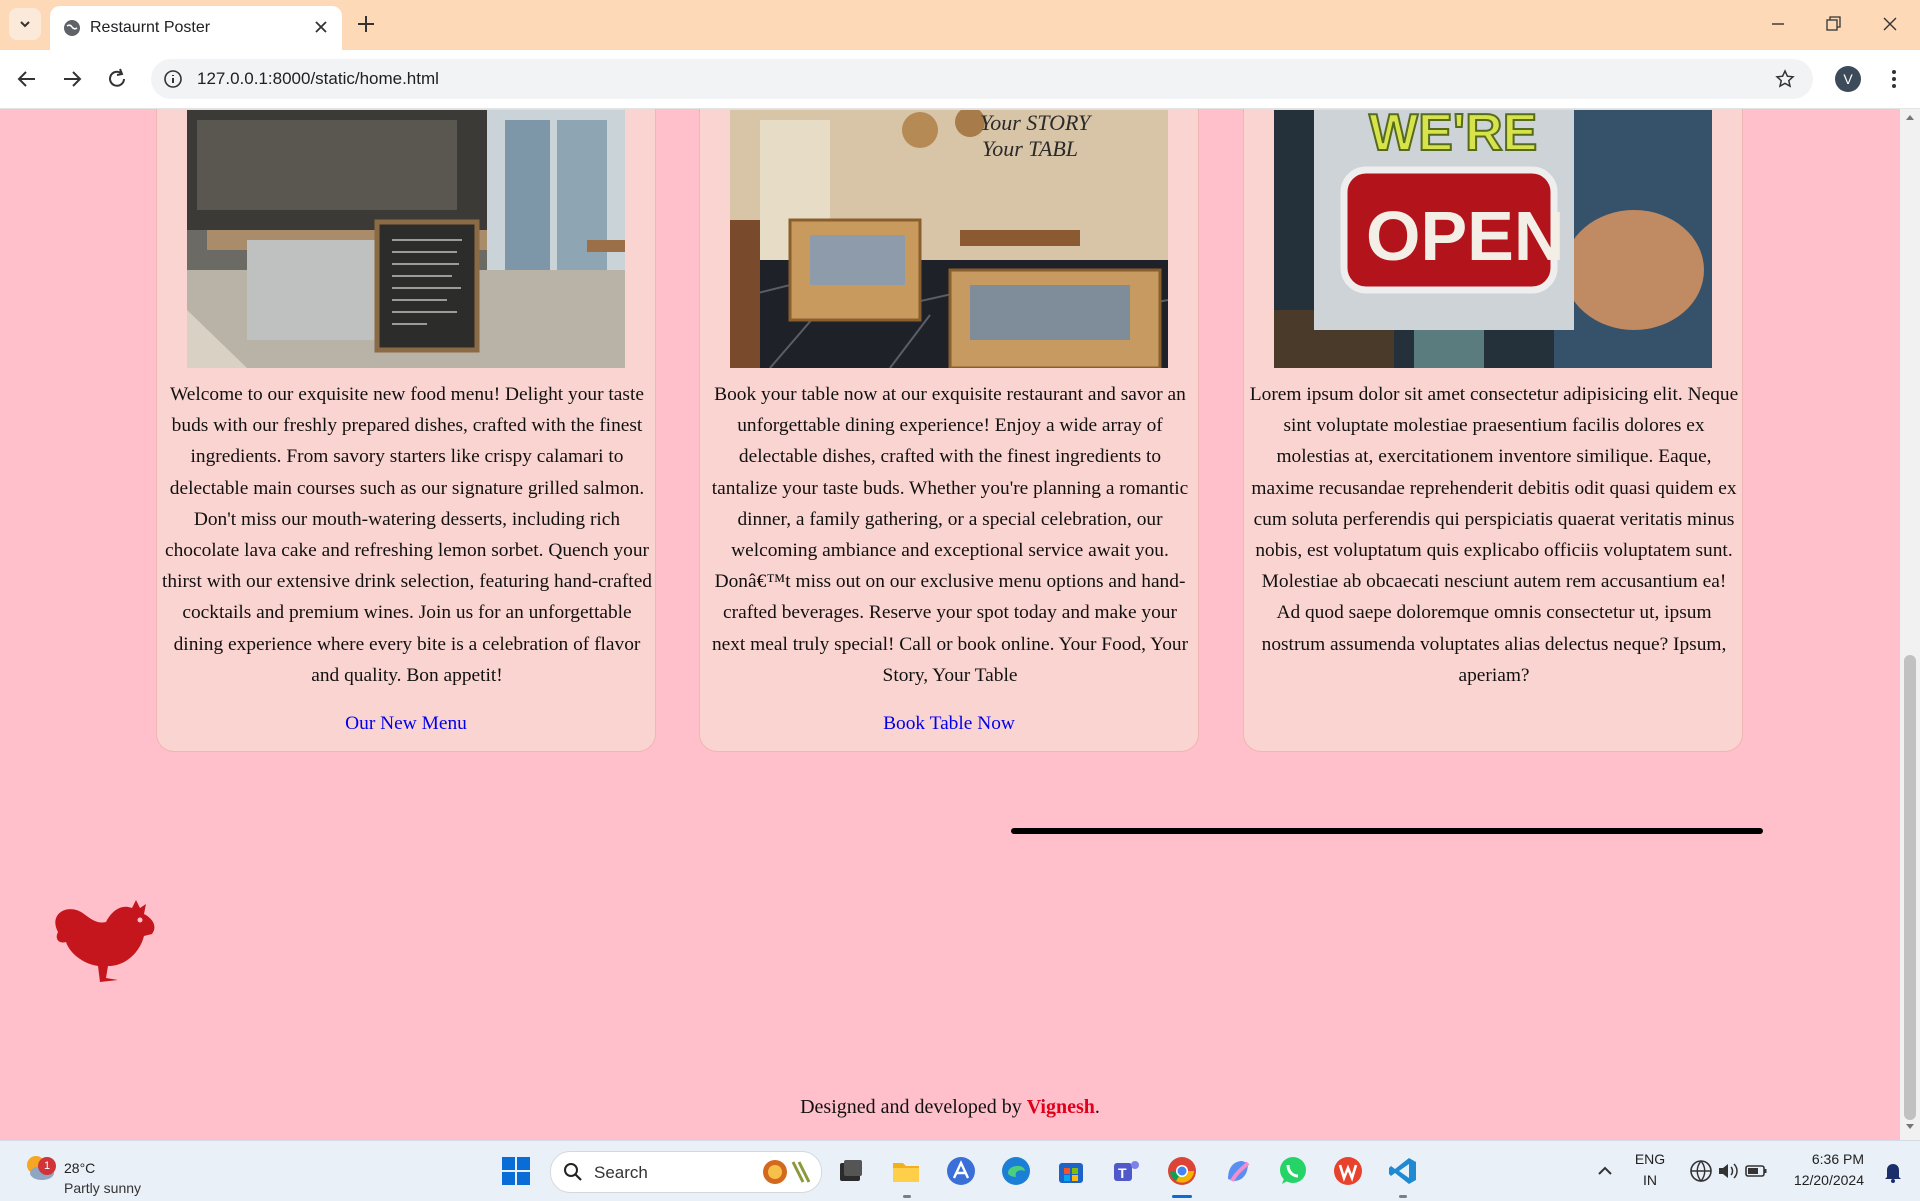  Describe the element at coordinates (366, 24) in the screenshot. I see `new-tab-icon` at that location.